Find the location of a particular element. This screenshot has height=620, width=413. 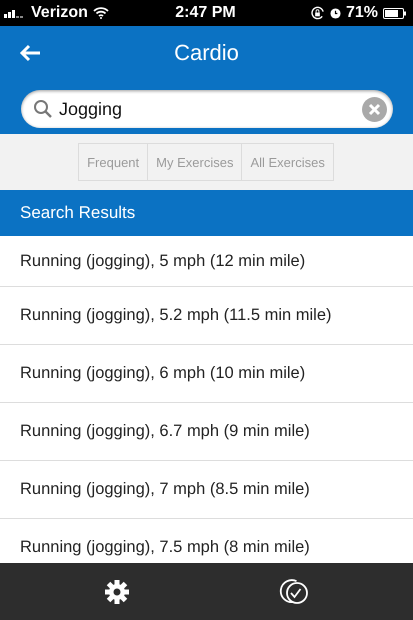

section-header: Search Results is located at coordinates (206, 213).